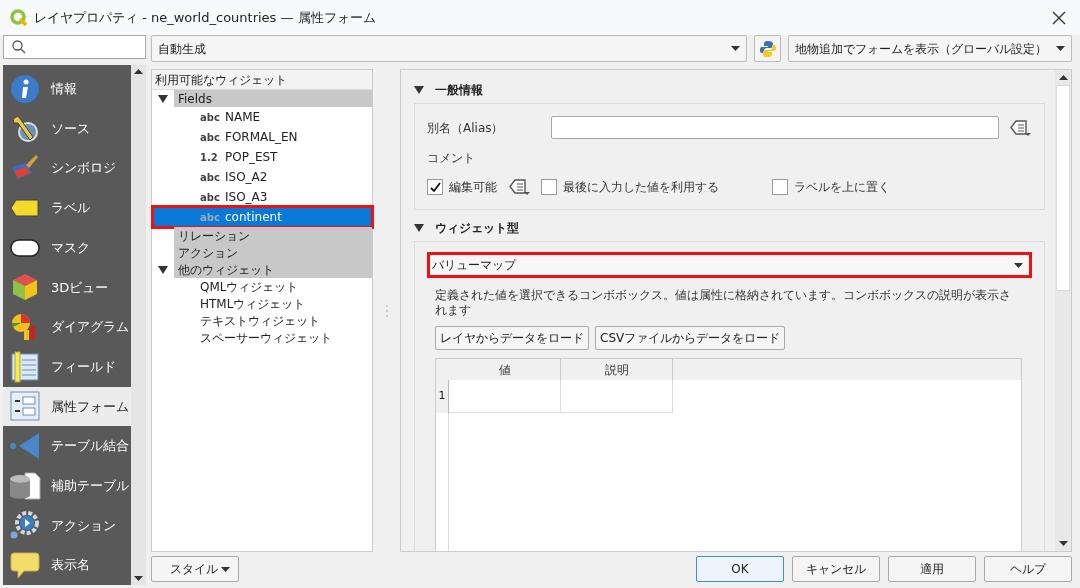 The image size is (1080, 588). I want to click on tree-item: HTMLウィジェット, so click(262, 303).